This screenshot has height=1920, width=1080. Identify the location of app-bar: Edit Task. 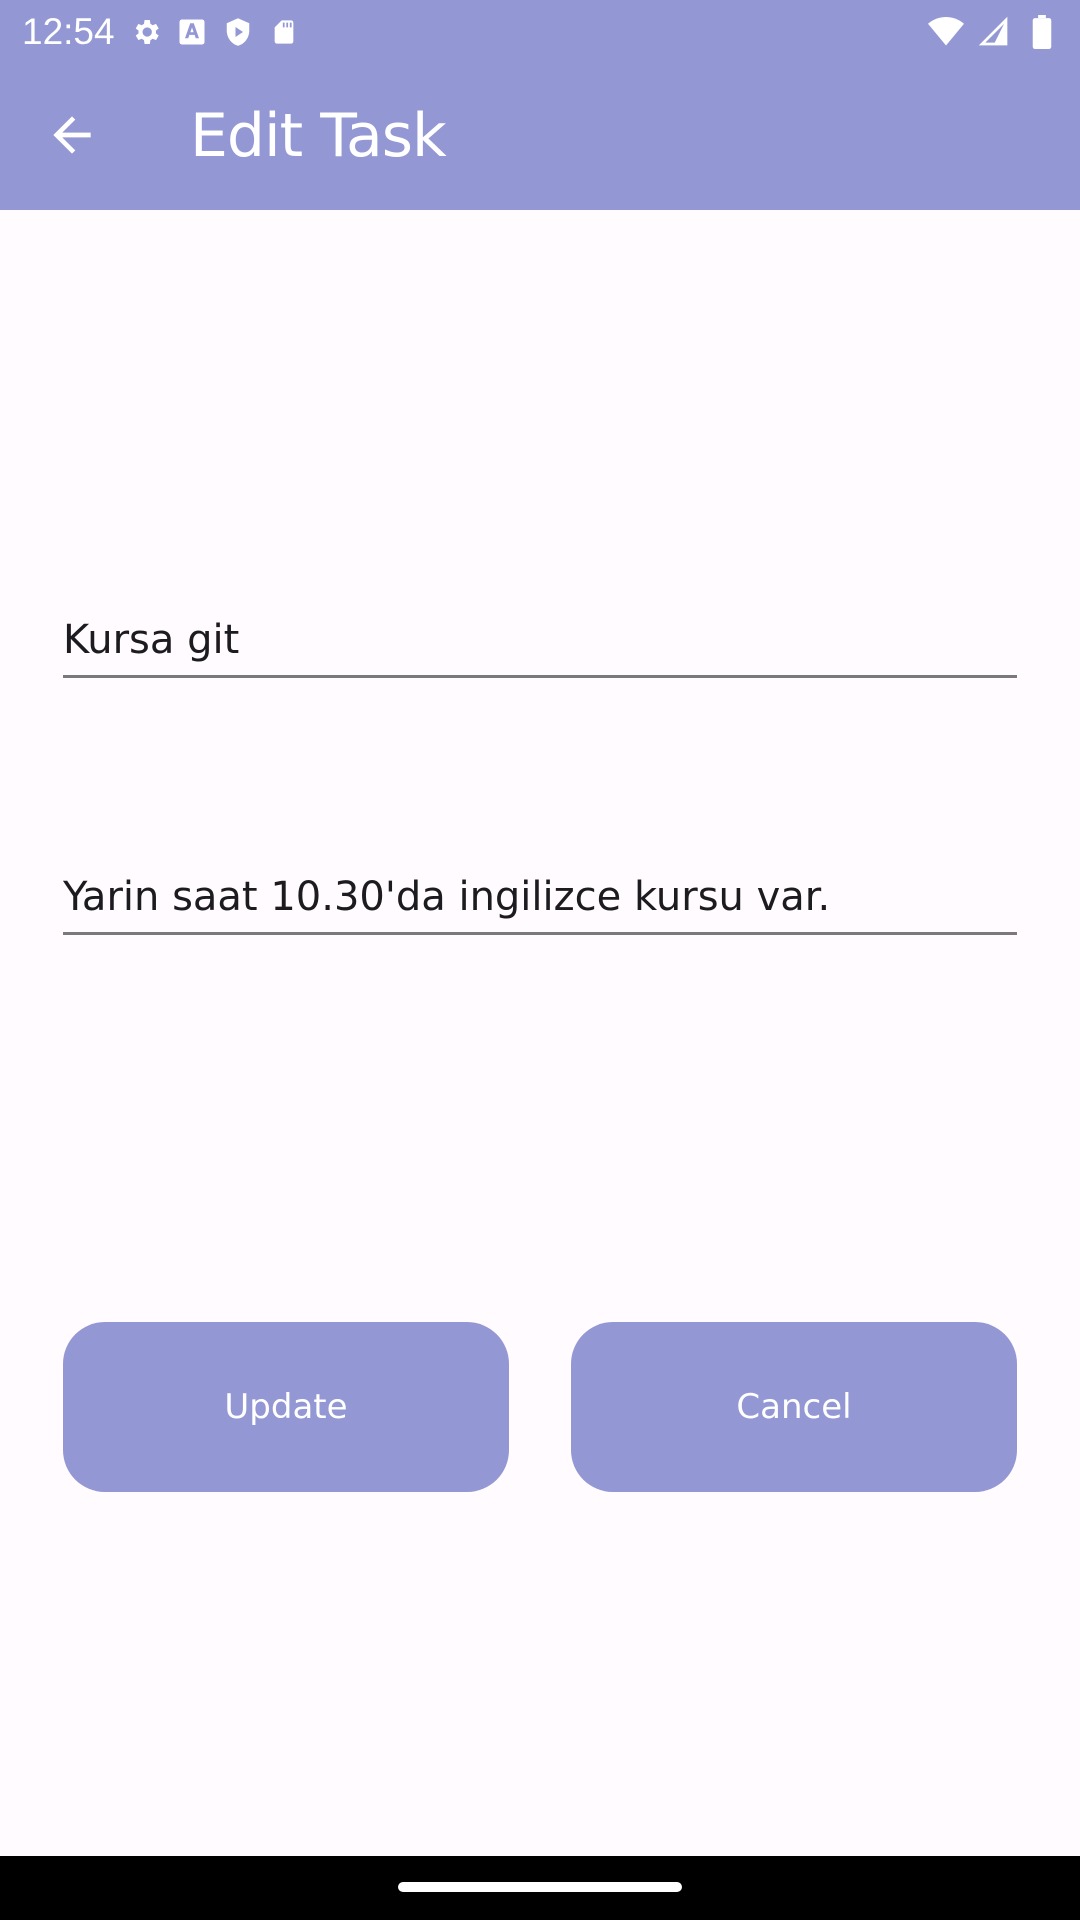
(540, 137).